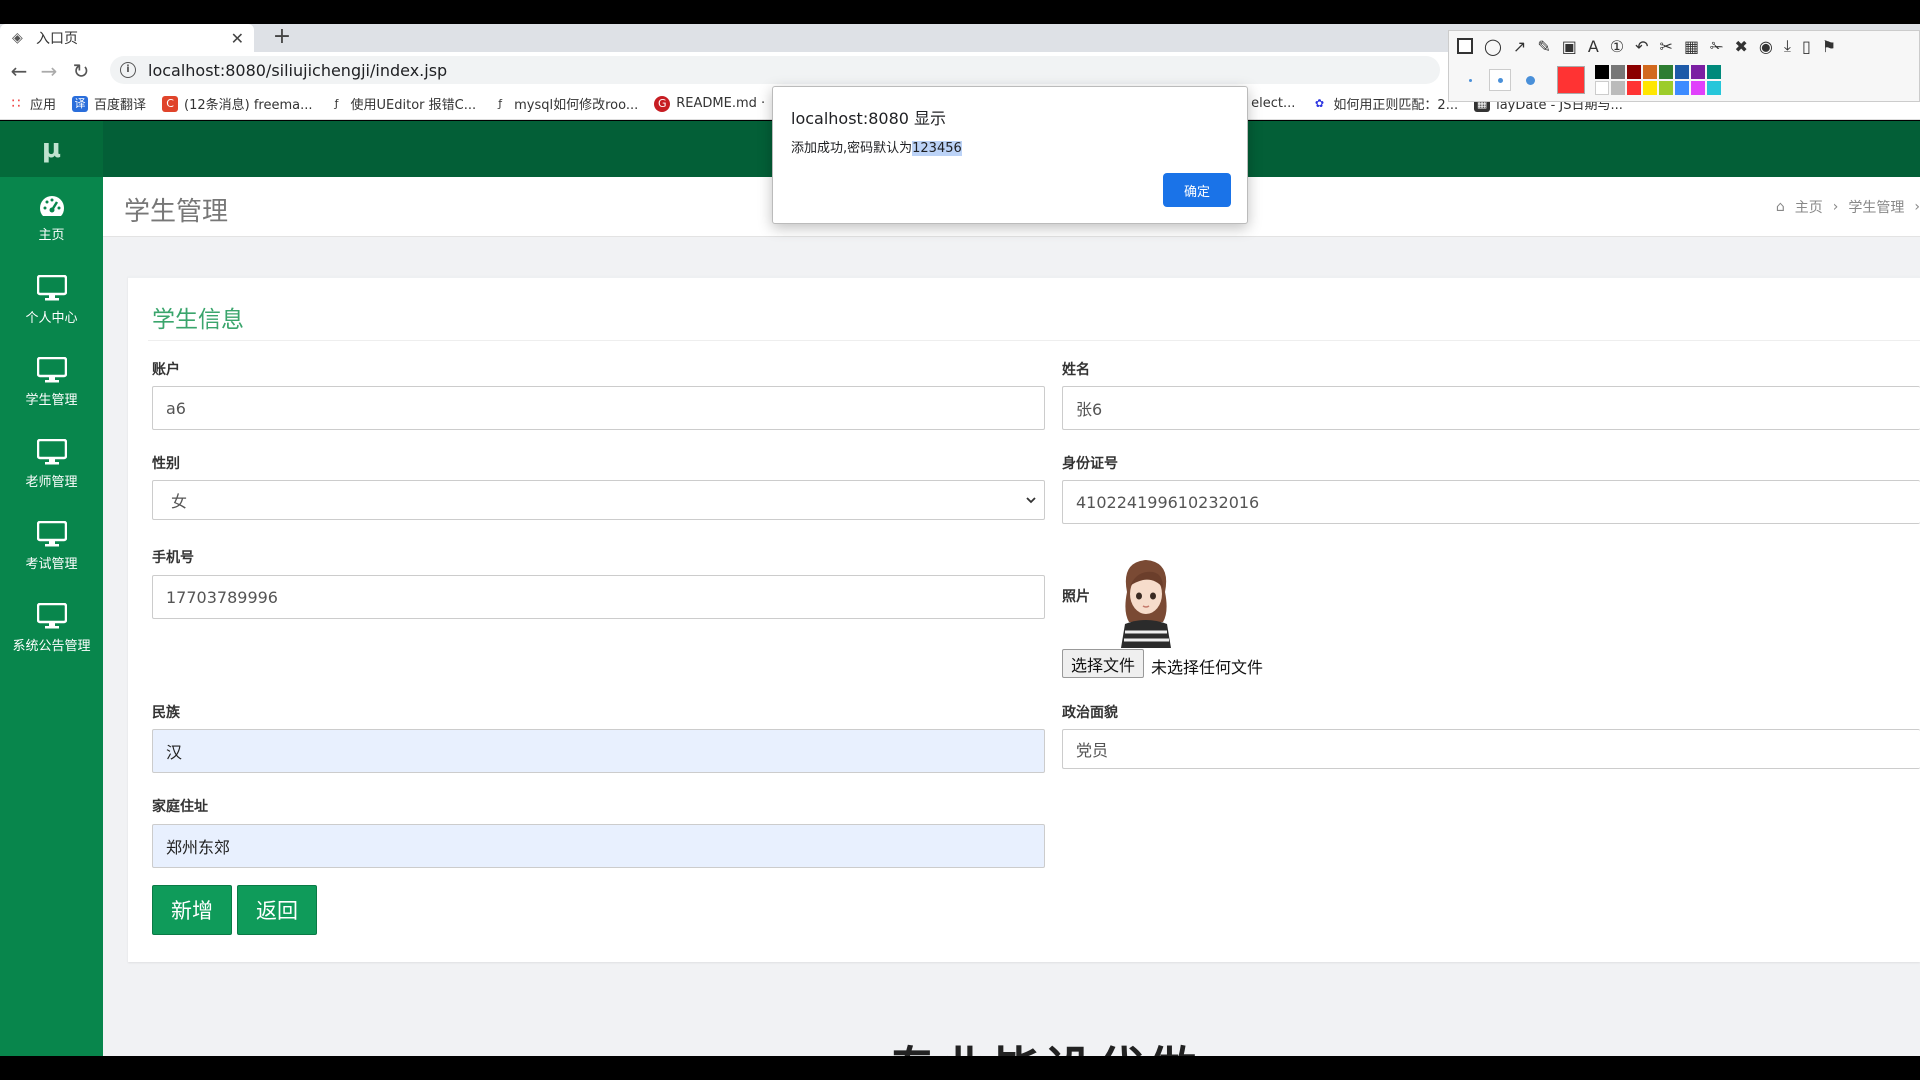 The width and height of the screenshot is (1920, 1080). I want to click on phone-value: 17703789996, so click(222, 597).